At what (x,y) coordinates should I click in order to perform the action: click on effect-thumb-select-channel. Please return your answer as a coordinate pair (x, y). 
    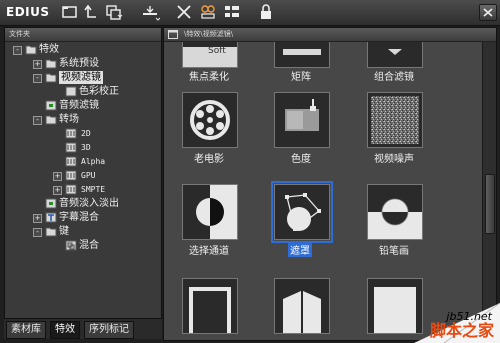
    Looking at the image, I should click on (210, 212).